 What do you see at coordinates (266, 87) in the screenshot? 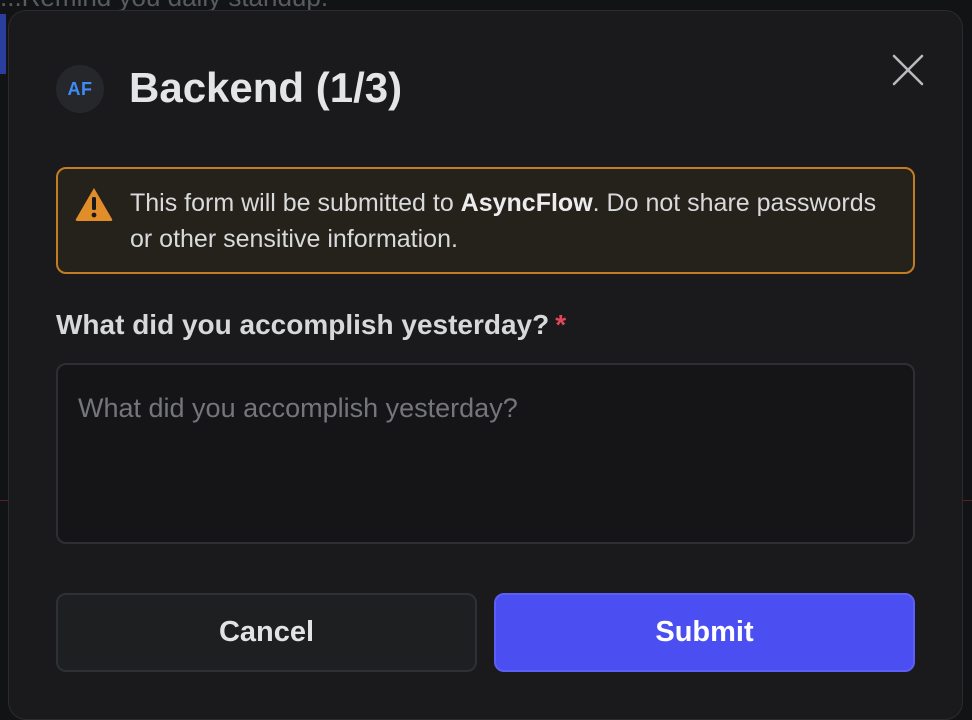
I see `dialog-title: Backend (1/3)` at bounding box center [266, 87].